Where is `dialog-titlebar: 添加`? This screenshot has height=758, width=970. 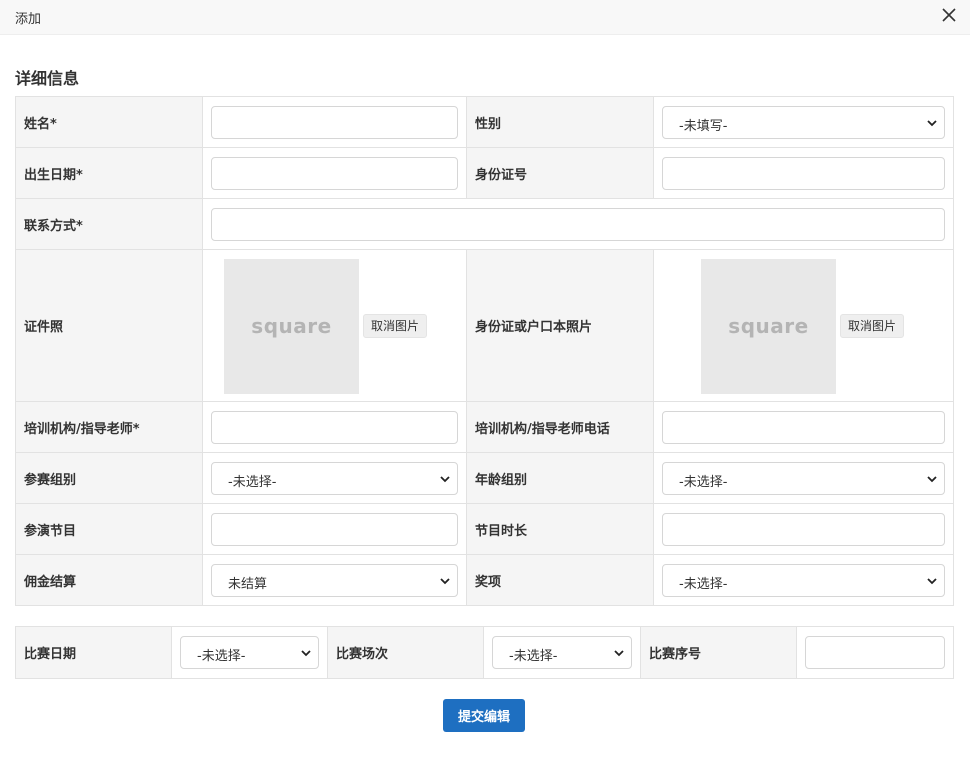
dialog-titlebar: 添加 is located at coordinates (485, 17).